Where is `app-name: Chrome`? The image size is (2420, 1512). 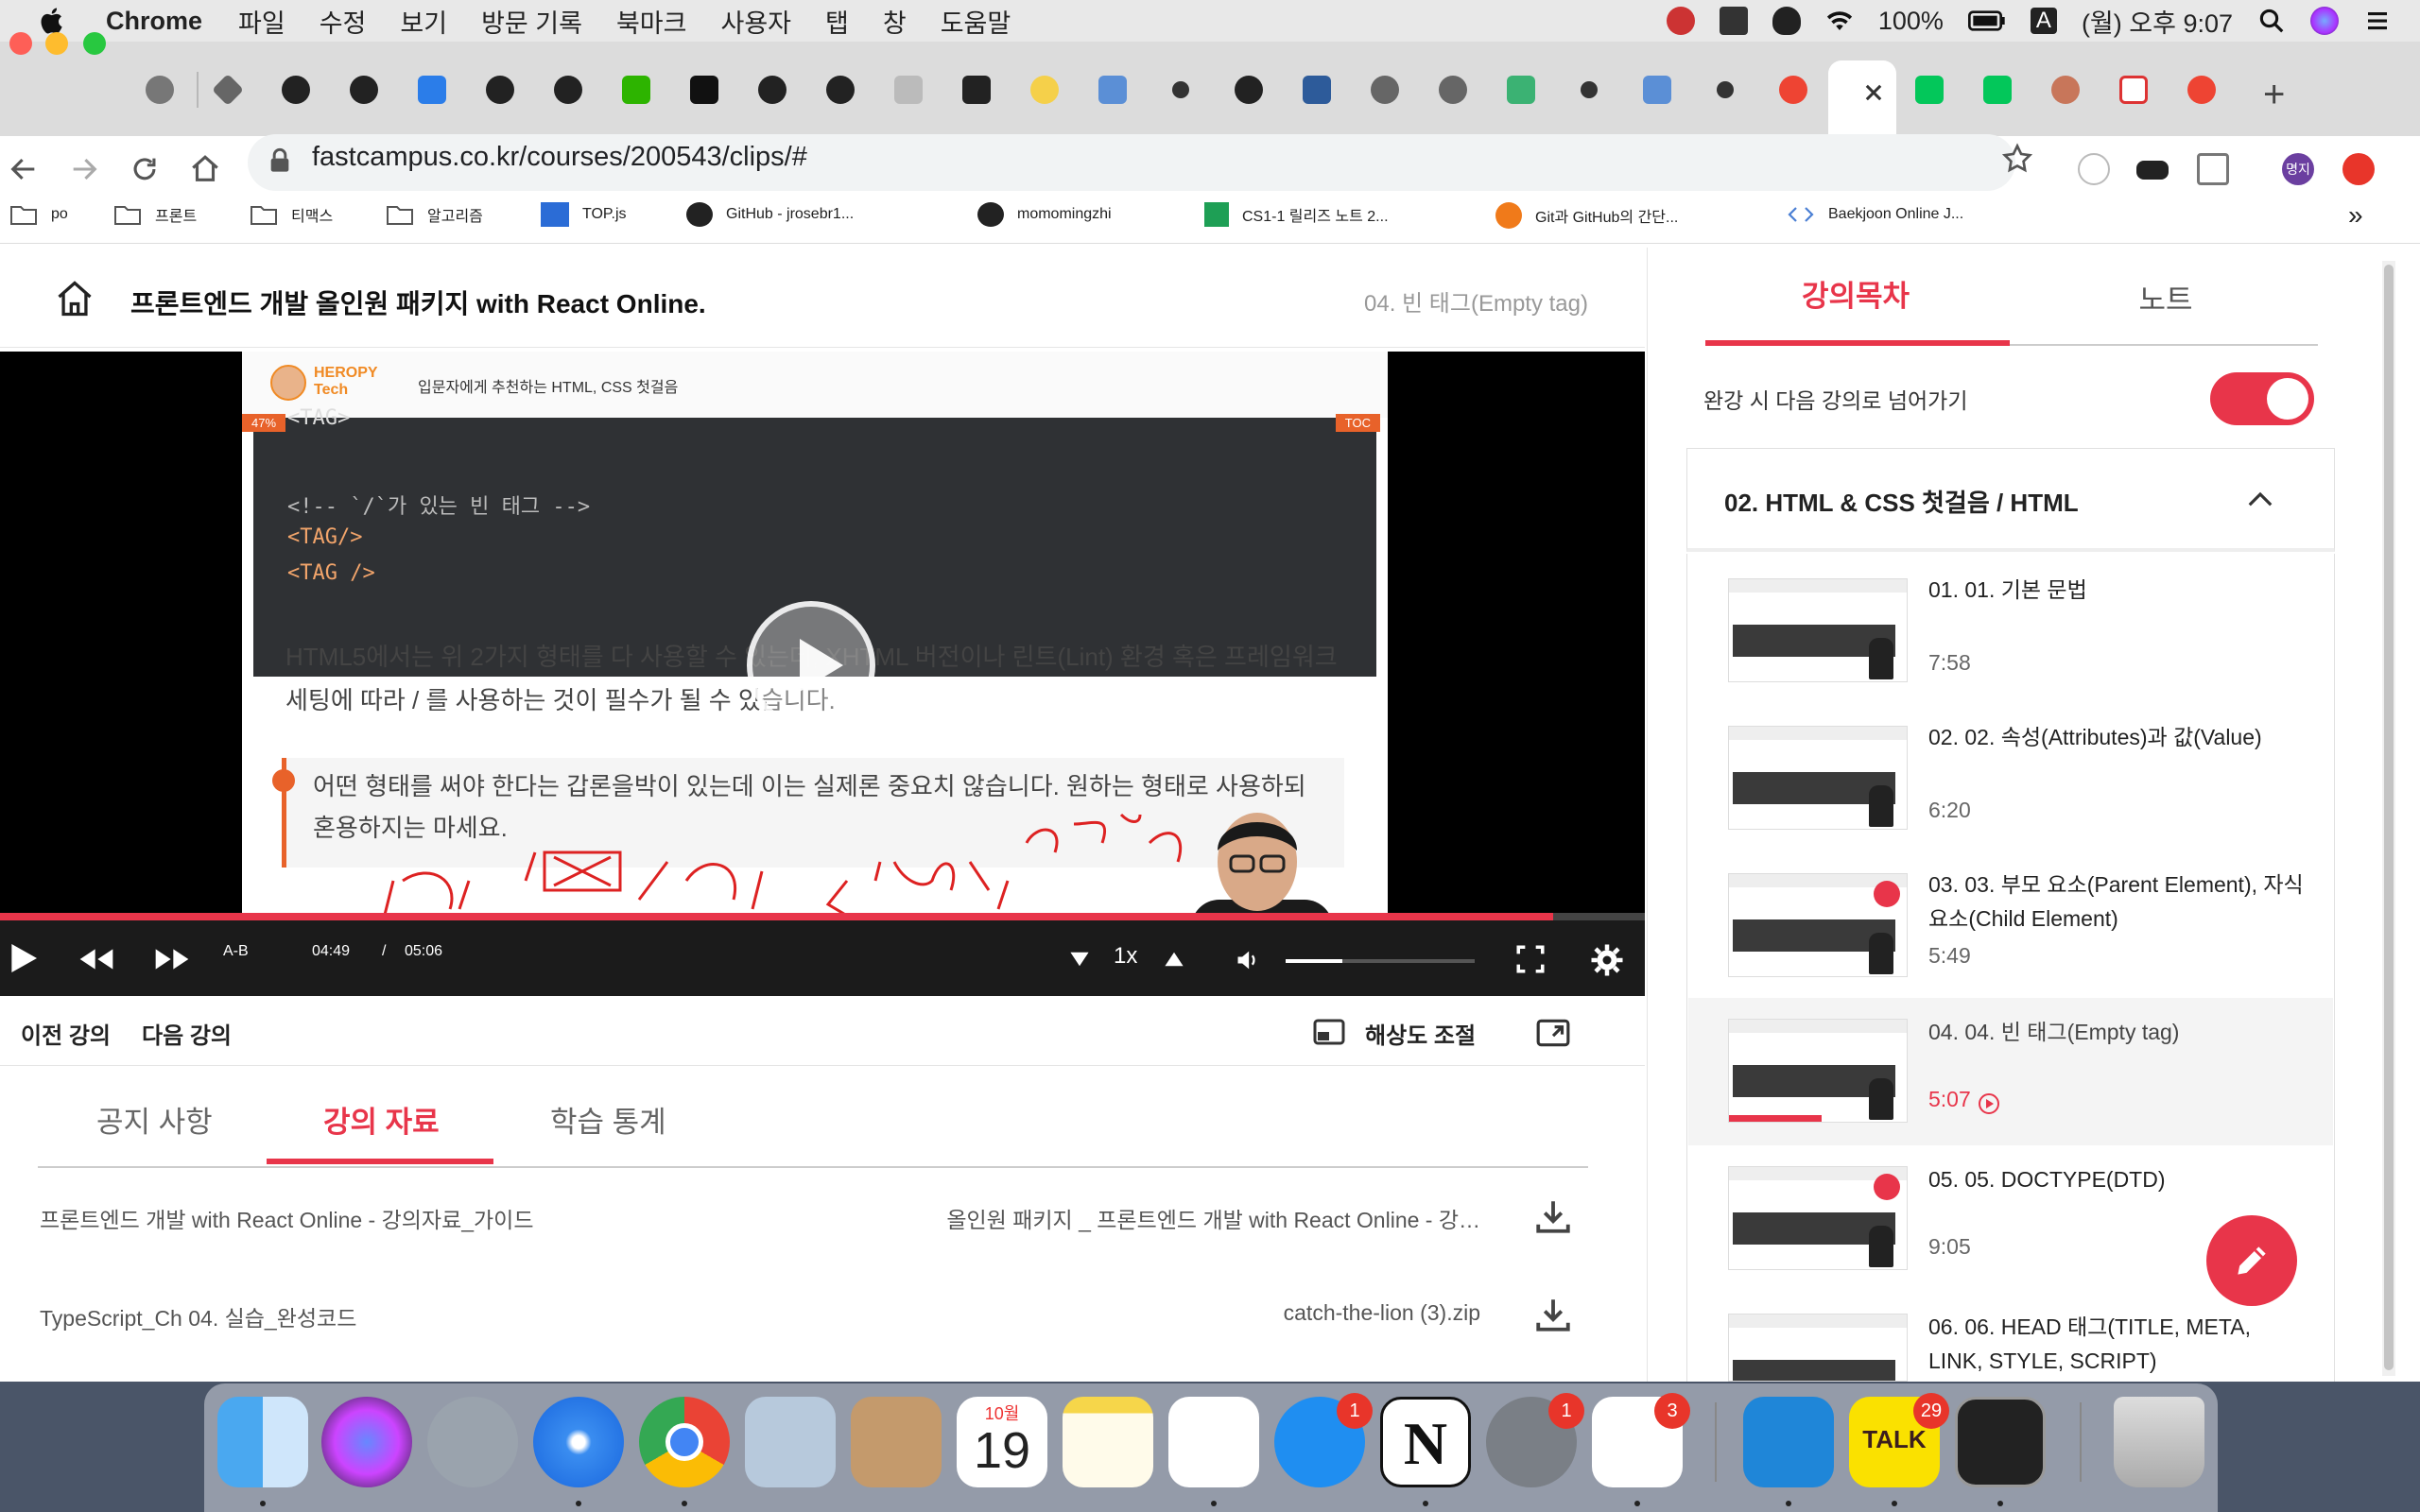 app-name: Chrome is located at coordinates (154, 21).